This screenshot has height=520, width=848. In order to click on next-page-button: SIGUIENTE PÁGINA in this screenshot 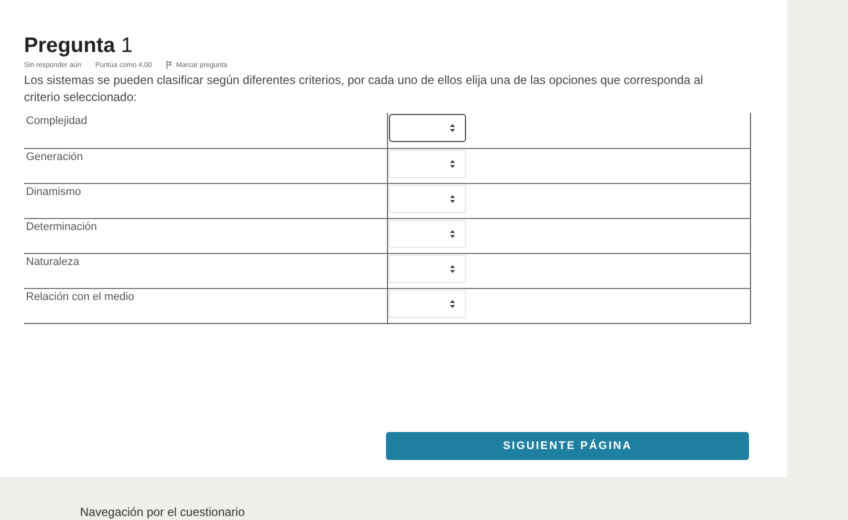, I will do `click(567, 446)`.